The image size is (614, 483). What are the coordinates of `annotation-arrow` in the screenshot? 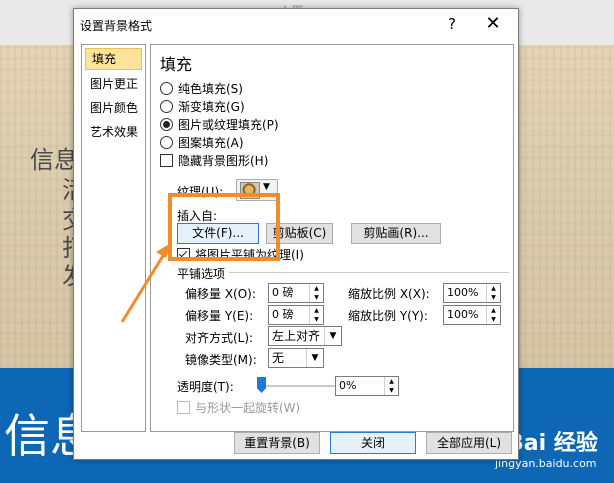 It's located at (145, 283).